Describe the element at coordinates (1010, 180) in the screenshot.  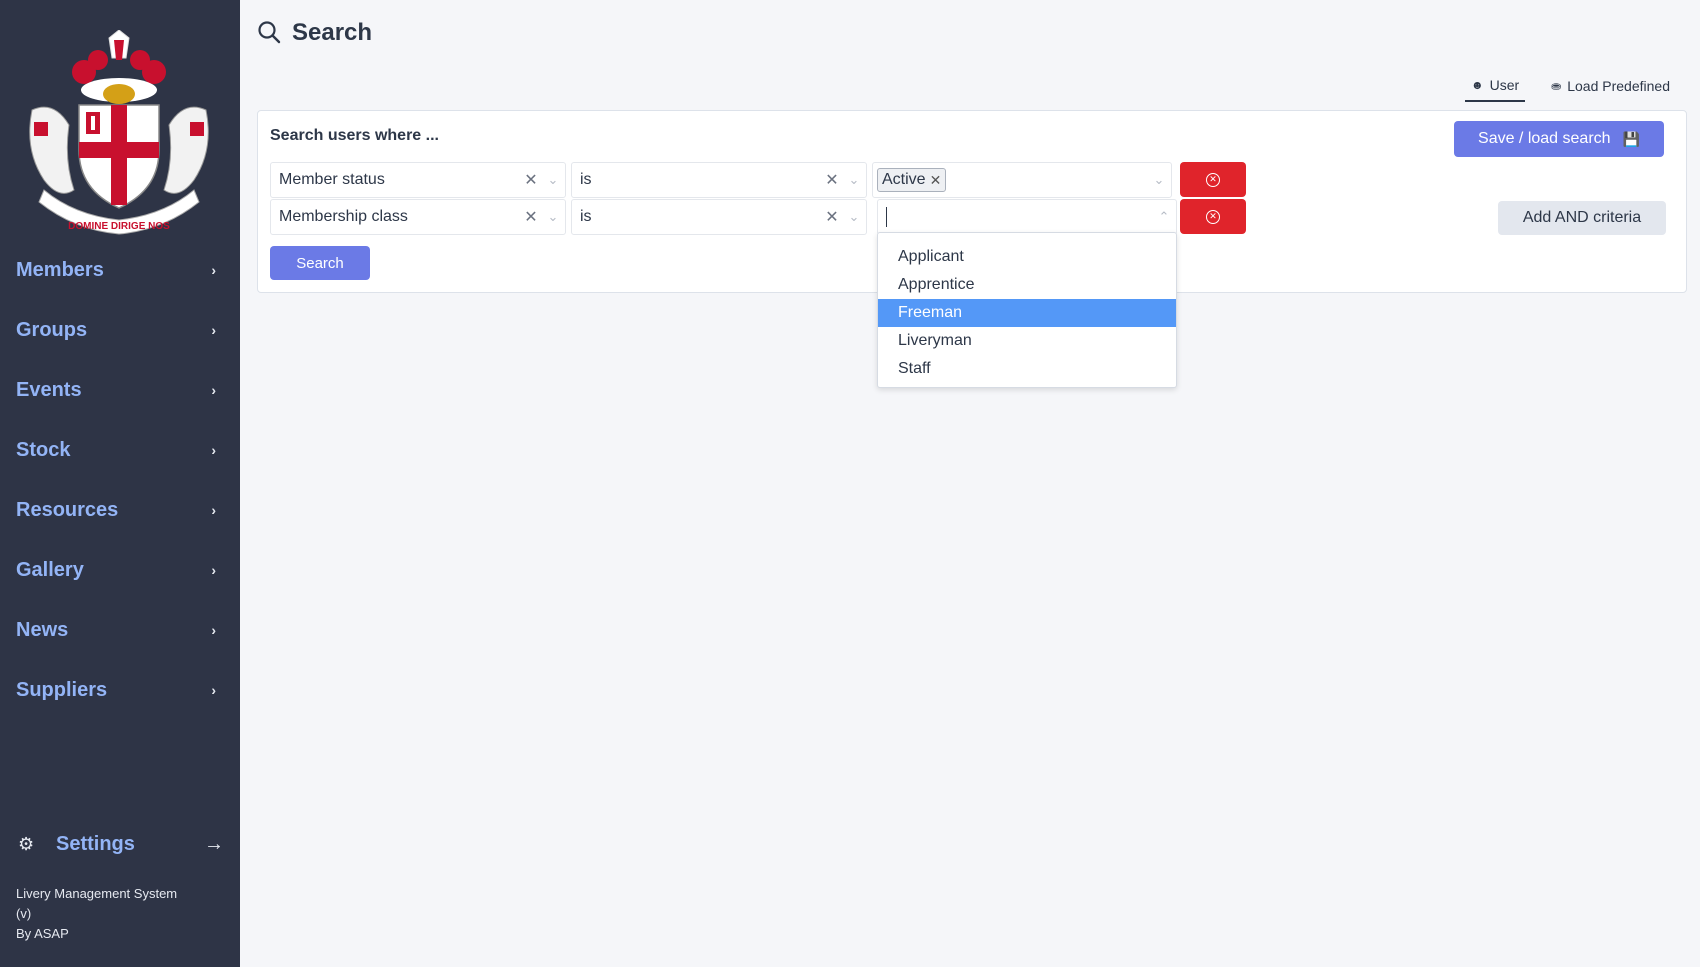
I see `criteria-1-values: Active ✕` at that location.